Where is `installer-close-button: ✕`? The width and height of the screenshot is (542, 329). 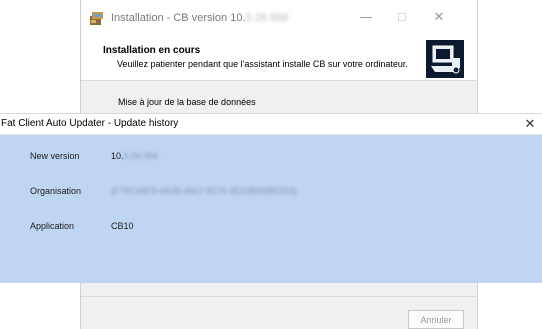 installer-close-button: ✕ is located at coordinates (439, 18).